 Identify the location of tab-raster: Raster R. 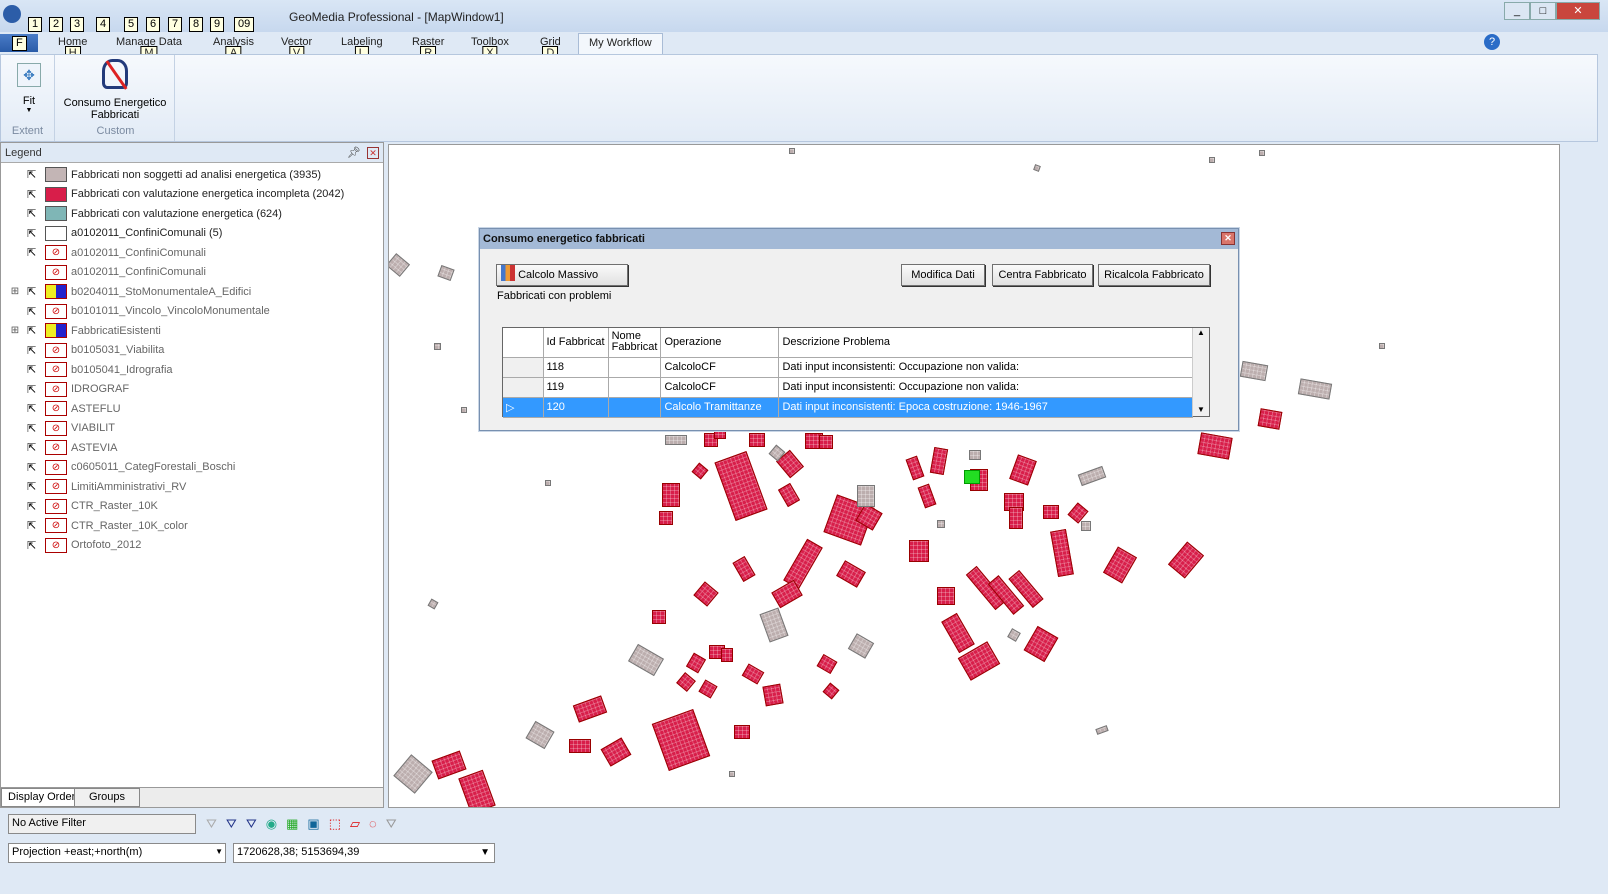
(428, 48).